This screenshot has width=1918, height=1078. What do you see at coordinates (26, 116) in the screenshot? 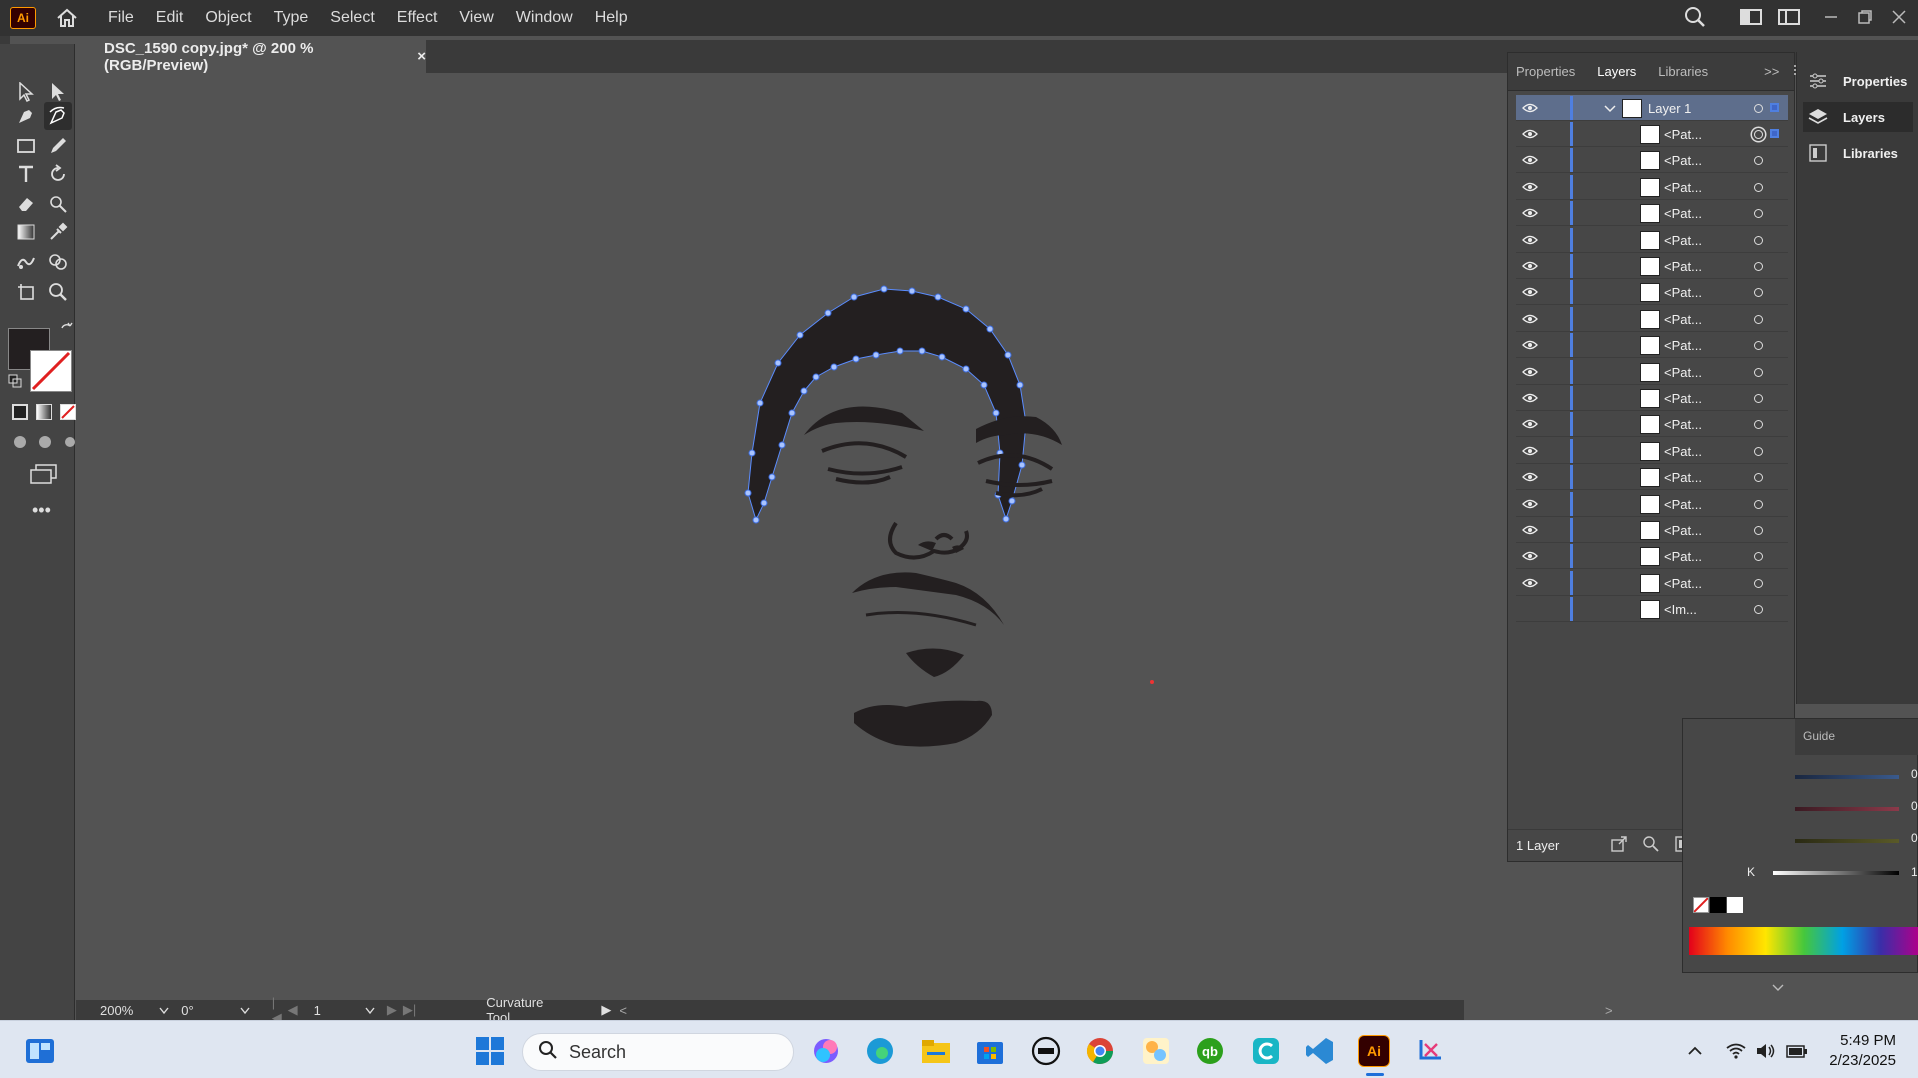
I see `pen-tool-icon` at bounding box center [26, 116].